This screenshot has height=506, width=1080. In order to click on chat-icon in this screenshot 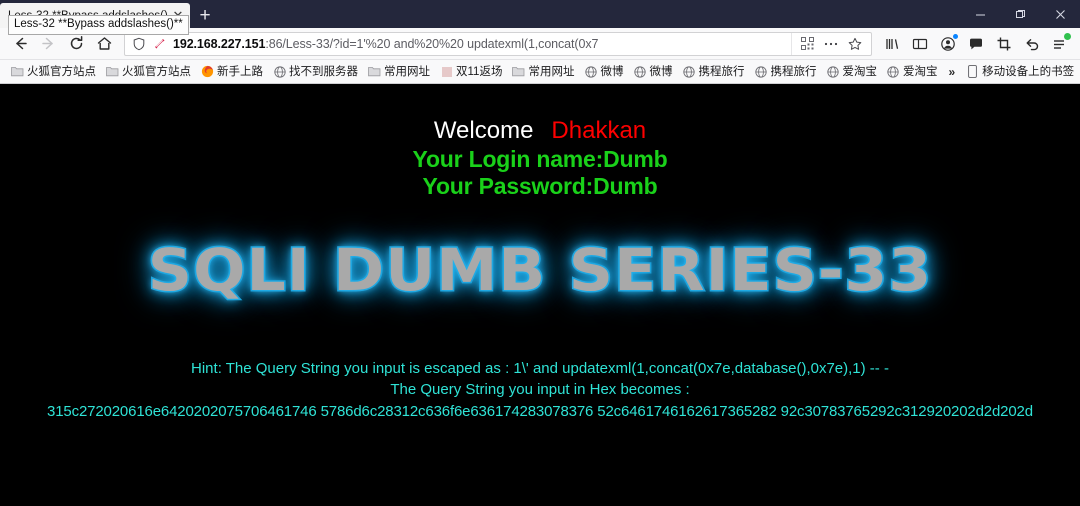, I will do `click(976, 44)`.